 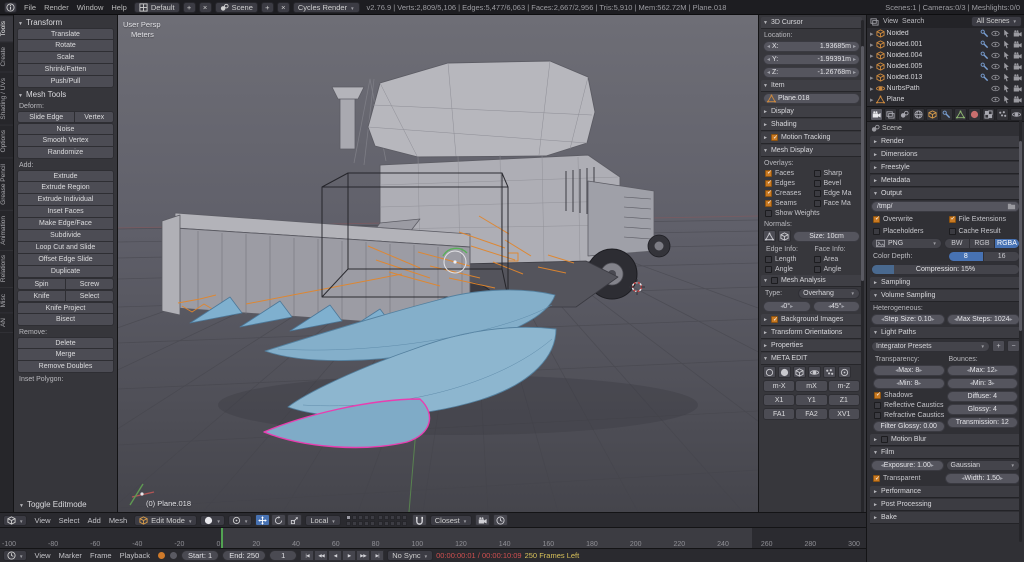 What do you see at coordinates (811, 346) in the screenshot?
I see `panel-properties-header: Properties` at bounding box center [811, 346].